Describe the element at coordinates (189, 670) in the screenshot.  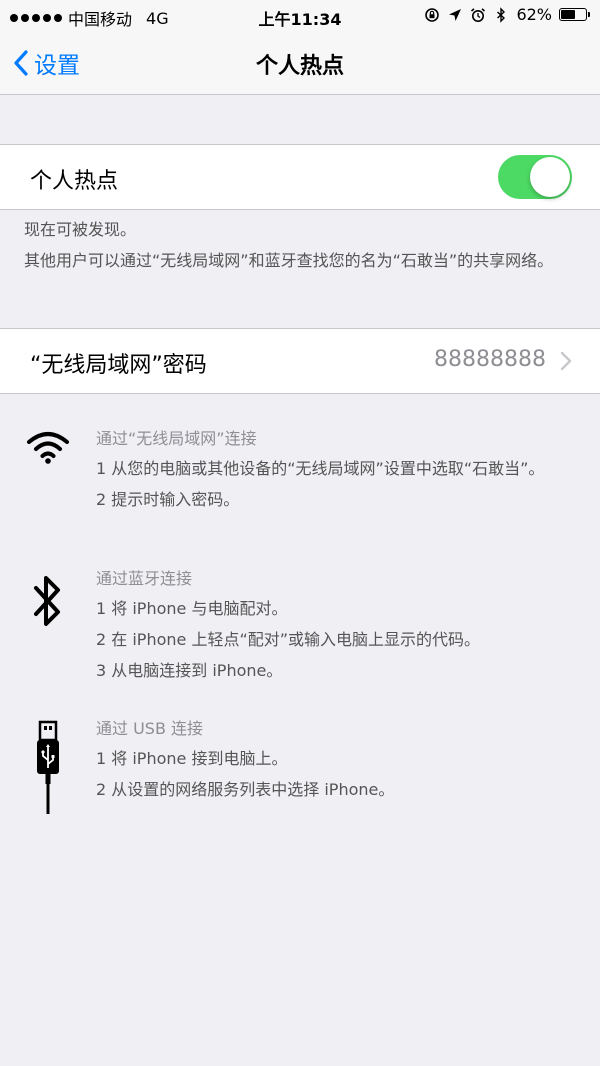
I see `help-bluetooth-step: 3 从电脑连接到 iPhone。` at that location.